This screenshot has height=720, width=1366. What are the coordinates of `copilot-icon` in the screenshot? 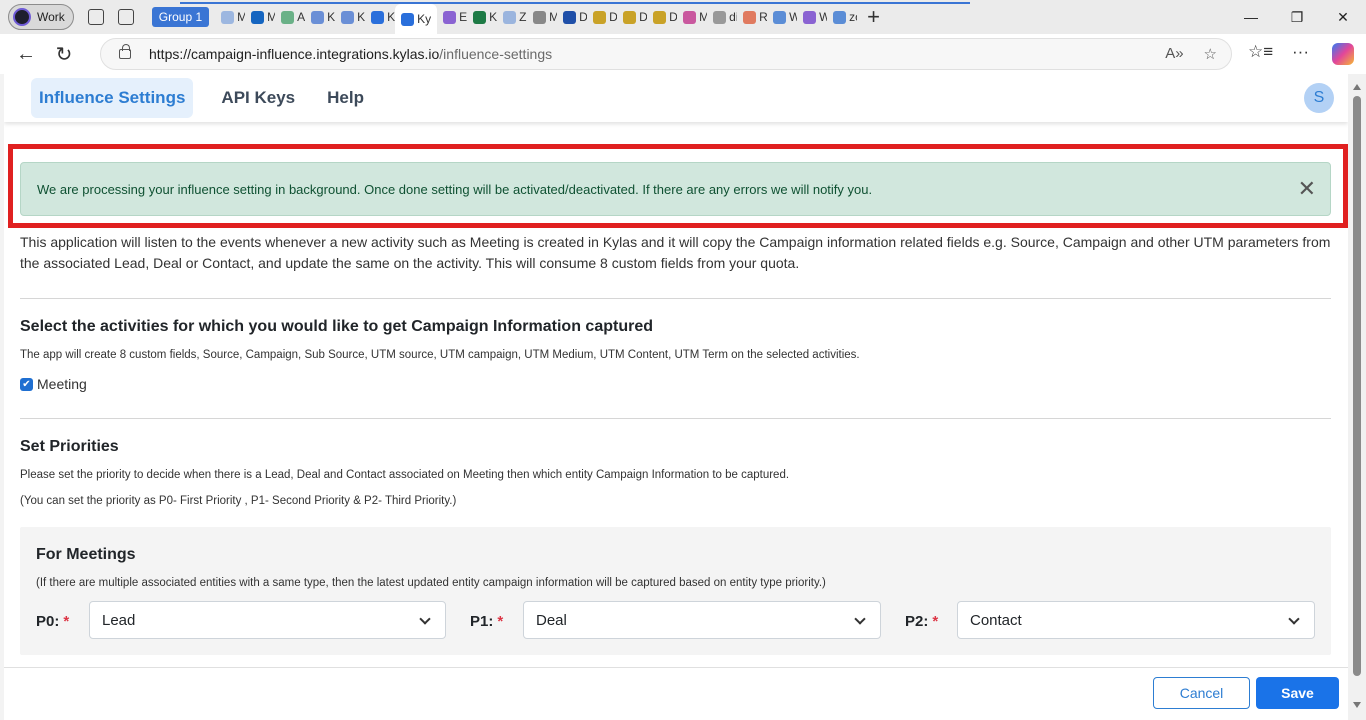 It's located at (1343, 54).